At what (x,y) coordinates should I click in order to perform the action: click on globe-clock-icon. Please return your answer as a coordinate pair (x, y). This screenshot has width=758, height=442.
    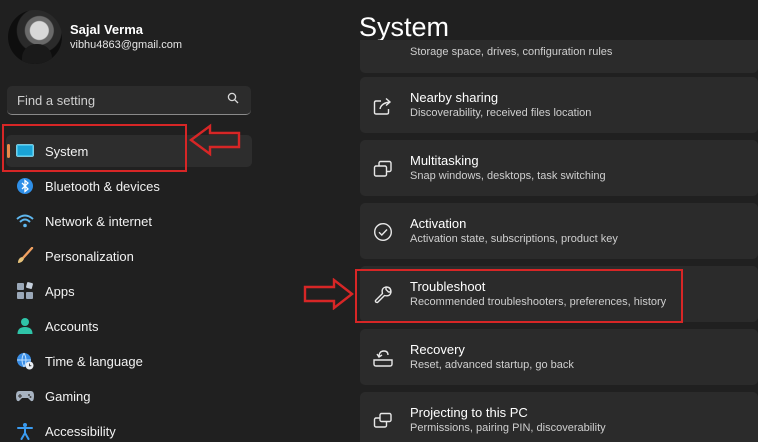
    Looking at the image, I should click on (25, 361).